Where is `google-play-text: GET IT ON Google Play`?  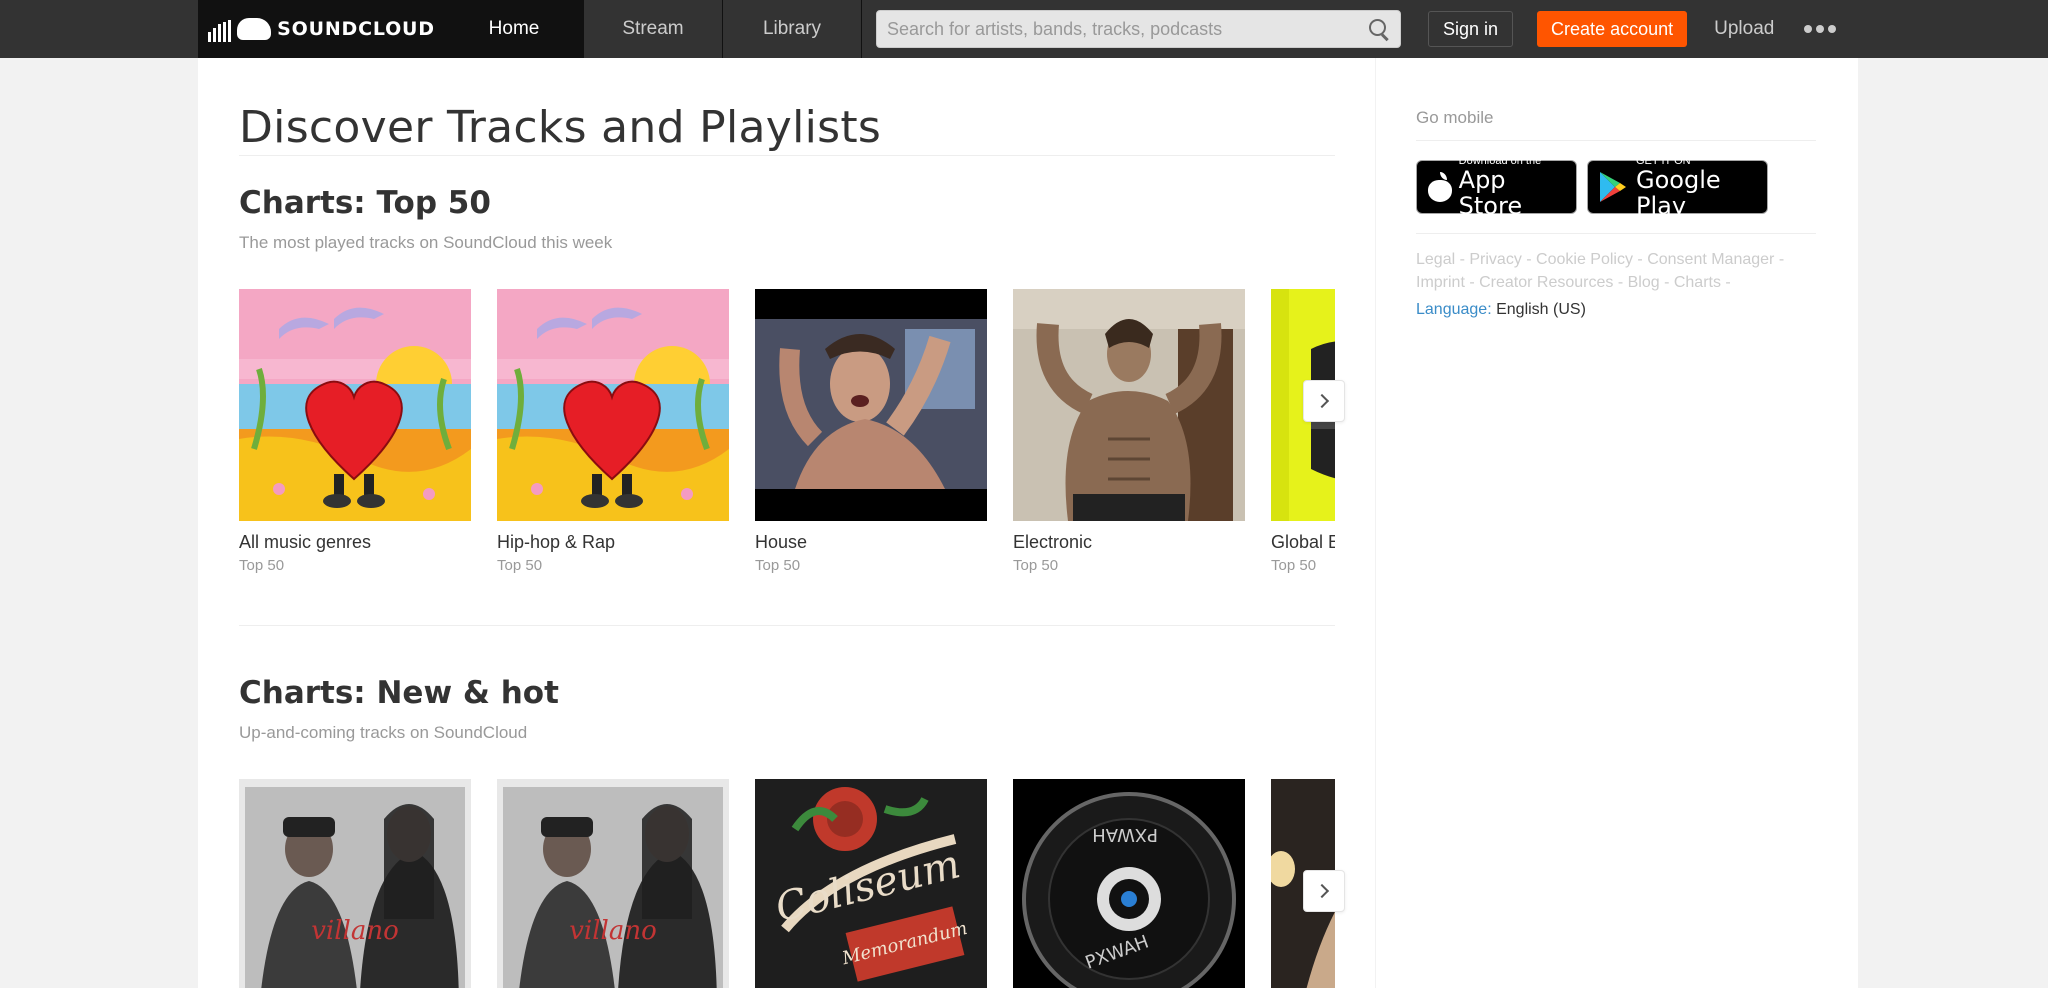 google-play-text: GET IT ON Google Play is located at coordinates (1696, 187).